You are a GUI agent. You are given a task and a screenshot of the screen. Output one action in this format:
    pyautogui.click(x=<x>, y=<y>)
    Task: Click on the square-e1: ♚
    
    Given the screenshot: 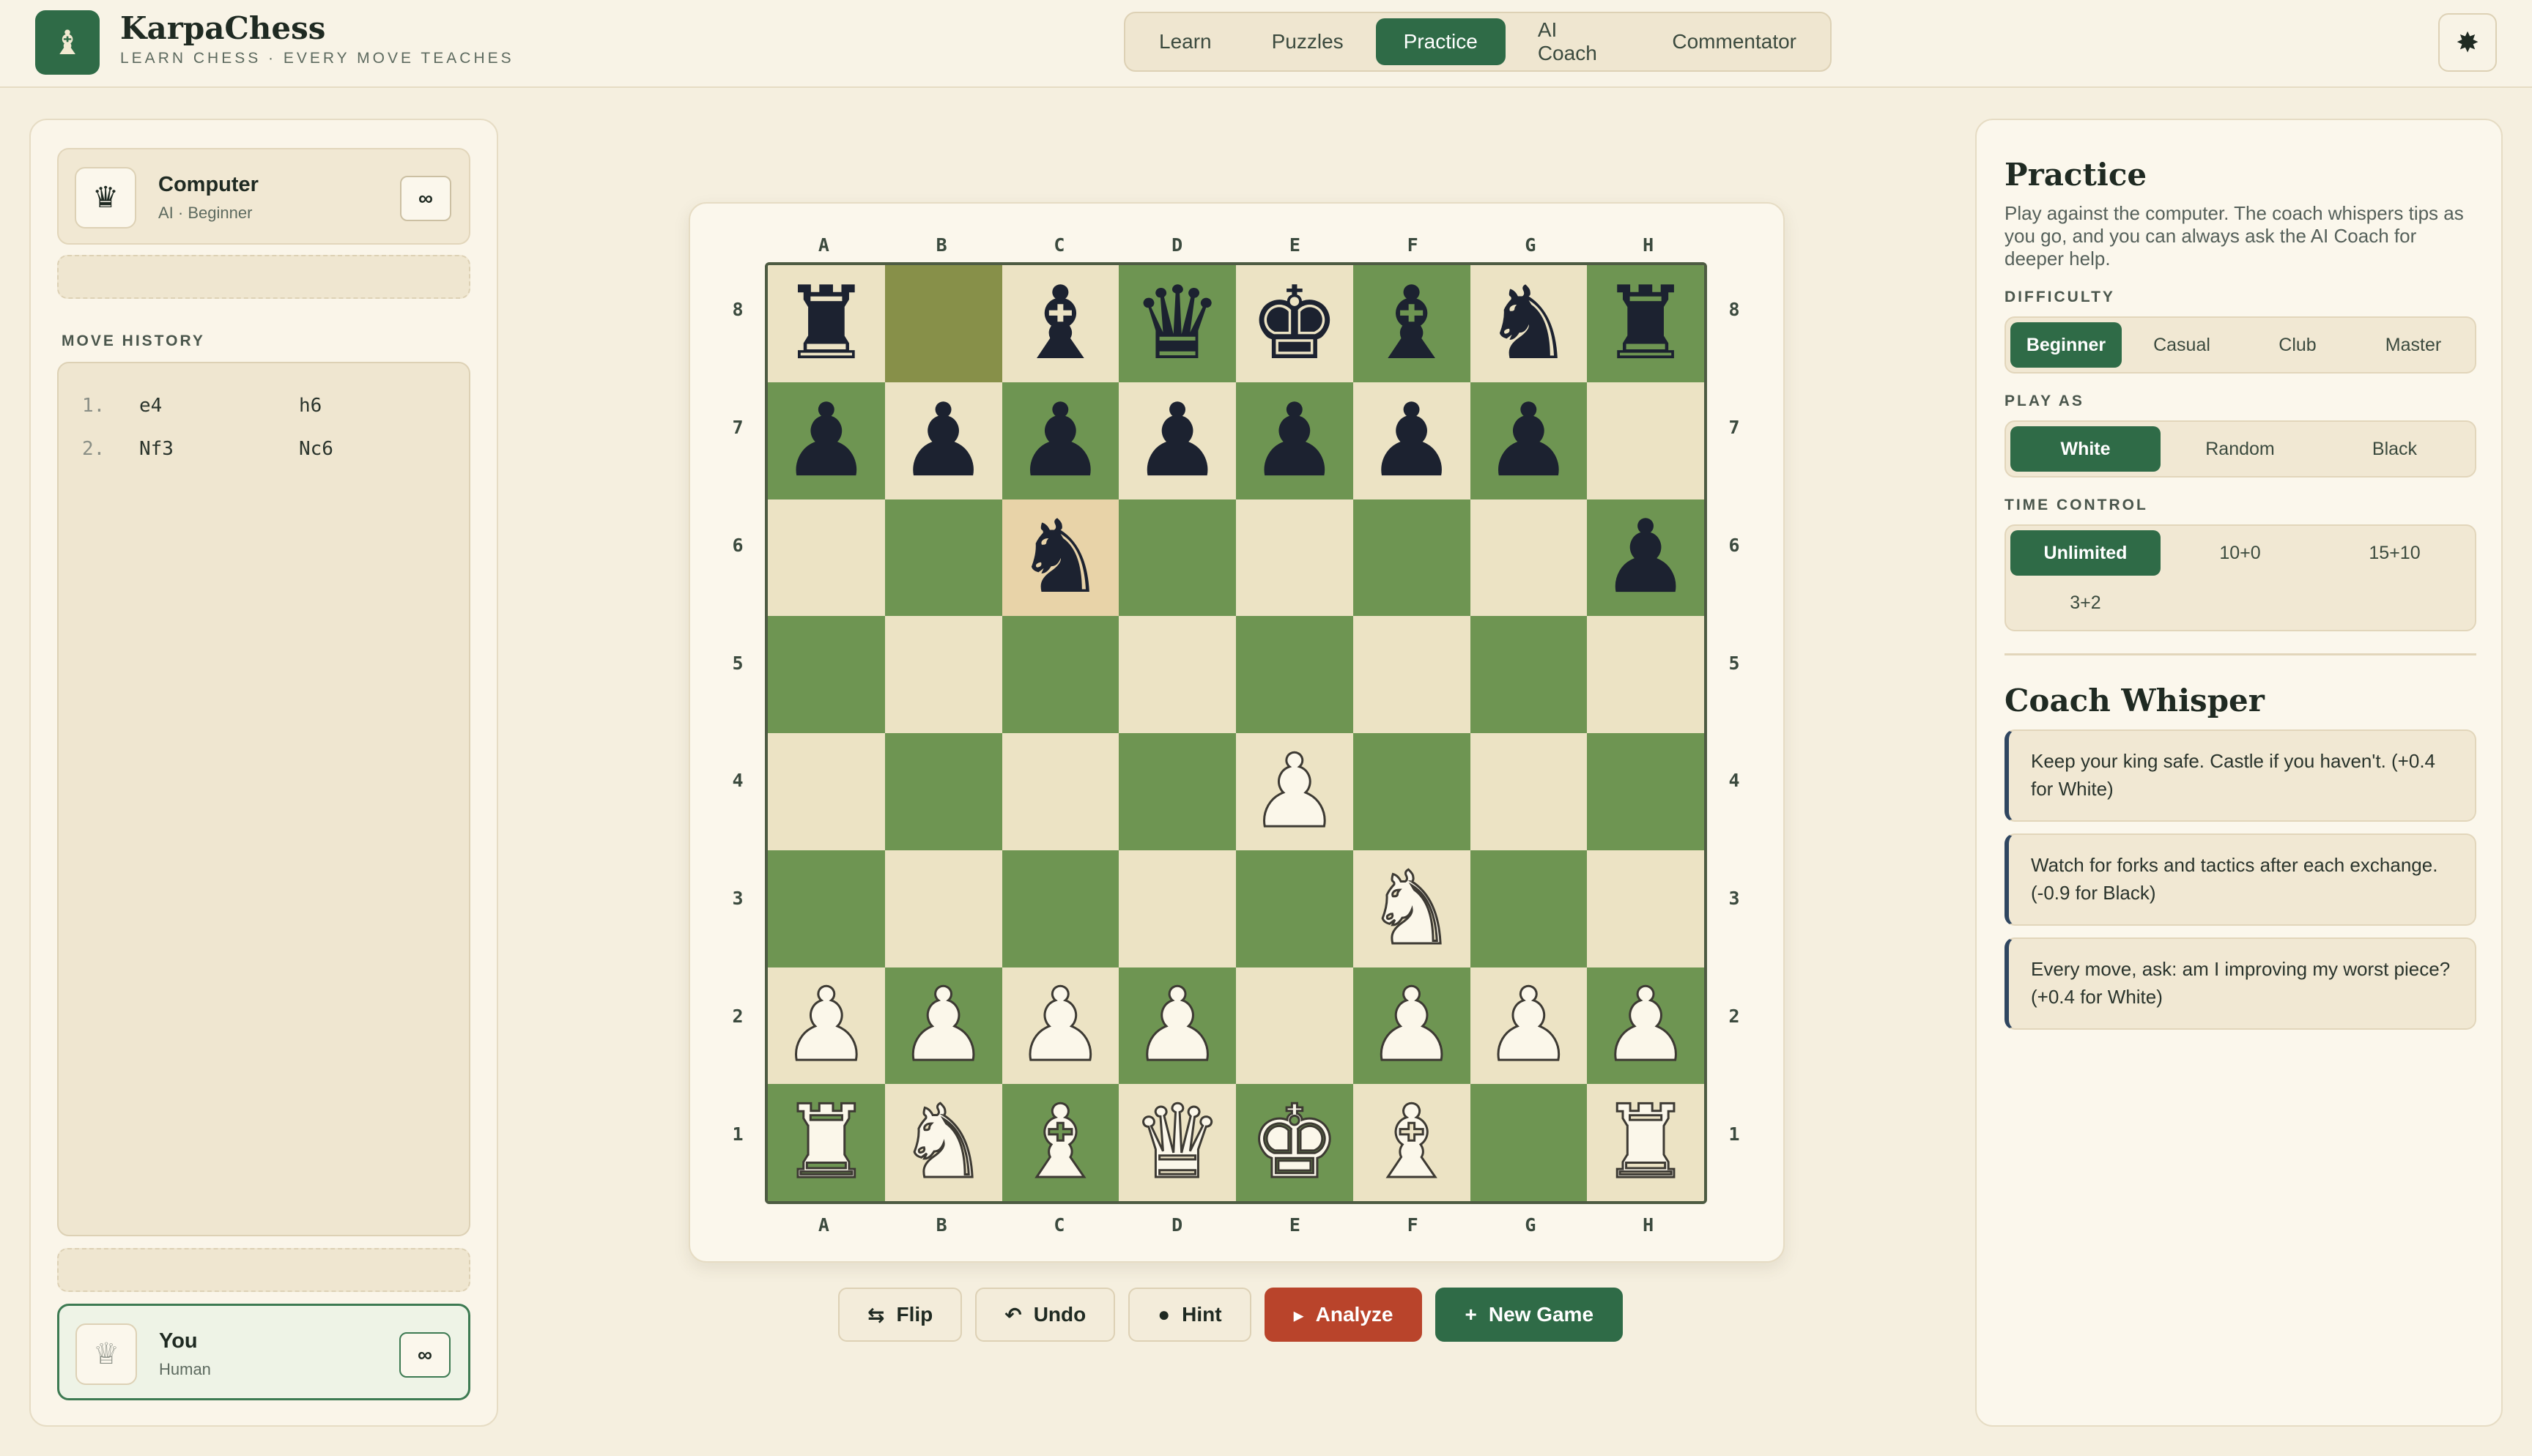 What is the action you would take?
    pyautogui.click(x=1294, y=1142)
    